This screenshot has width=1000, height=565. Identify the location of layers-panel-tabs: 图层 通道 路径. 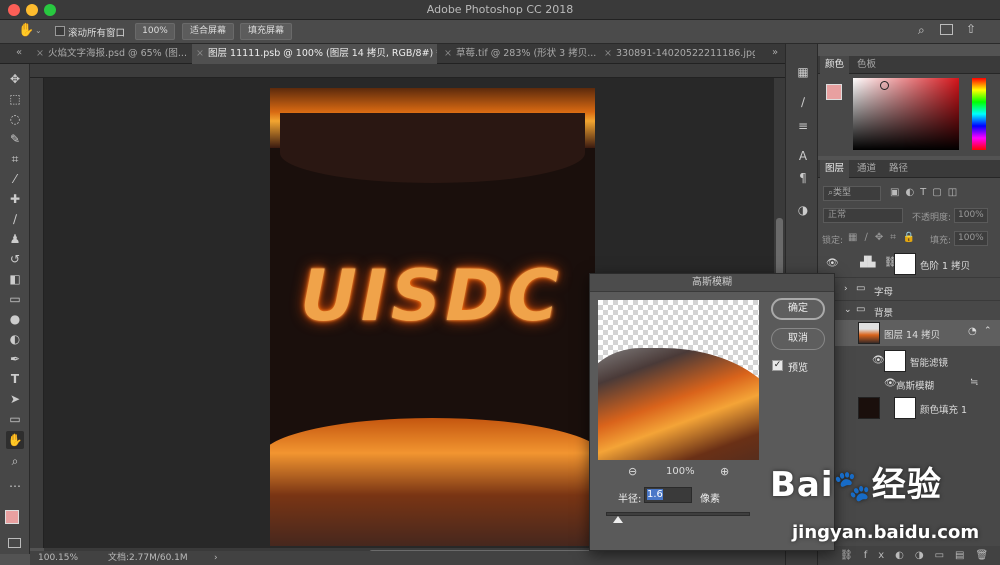
(909, 169).